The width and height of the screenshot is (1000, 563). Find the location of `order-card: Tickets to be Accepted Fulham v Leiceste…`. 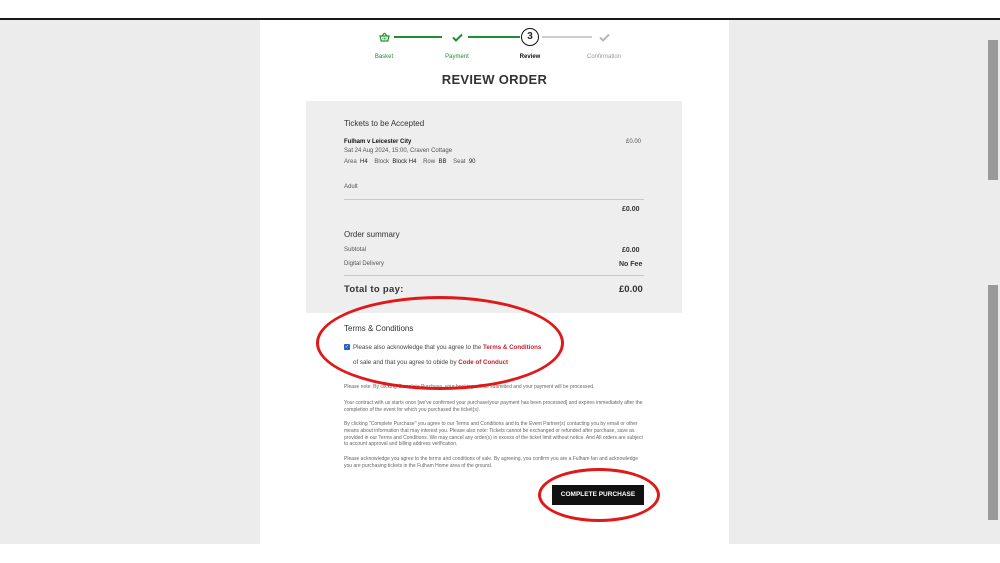

order-card: Tickets to be Accepted Fulham v Leiceste… is located at coordinates (494, 207).